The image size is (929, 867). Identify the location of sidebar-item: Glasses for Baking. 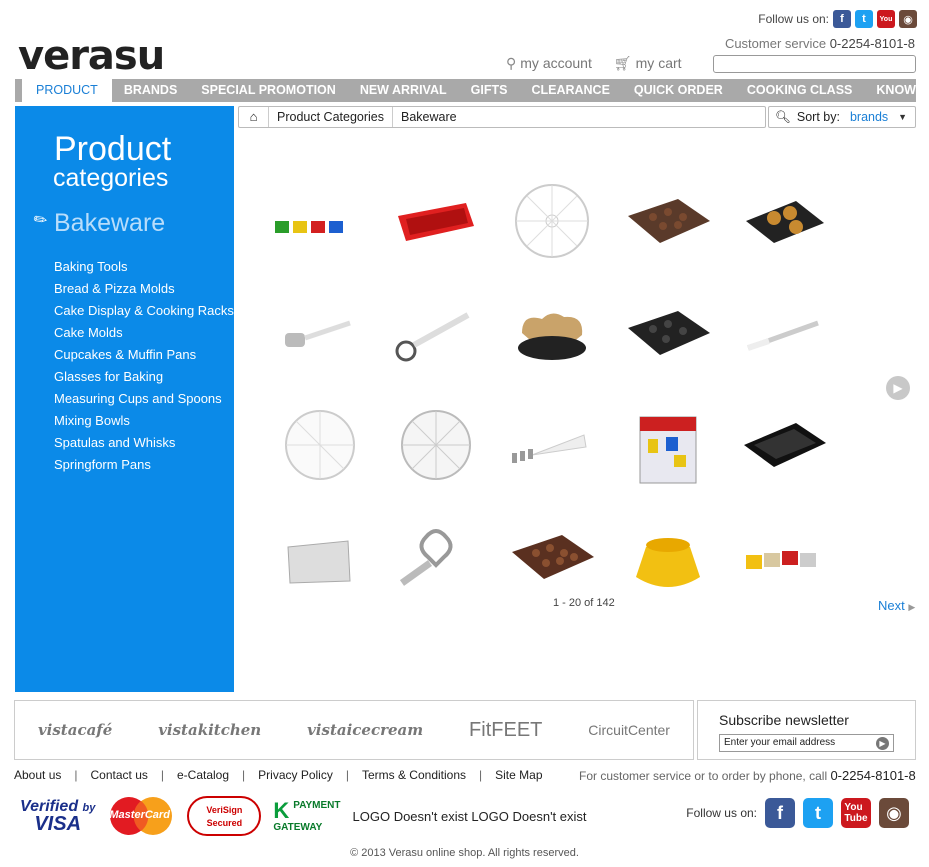
(144, 377).